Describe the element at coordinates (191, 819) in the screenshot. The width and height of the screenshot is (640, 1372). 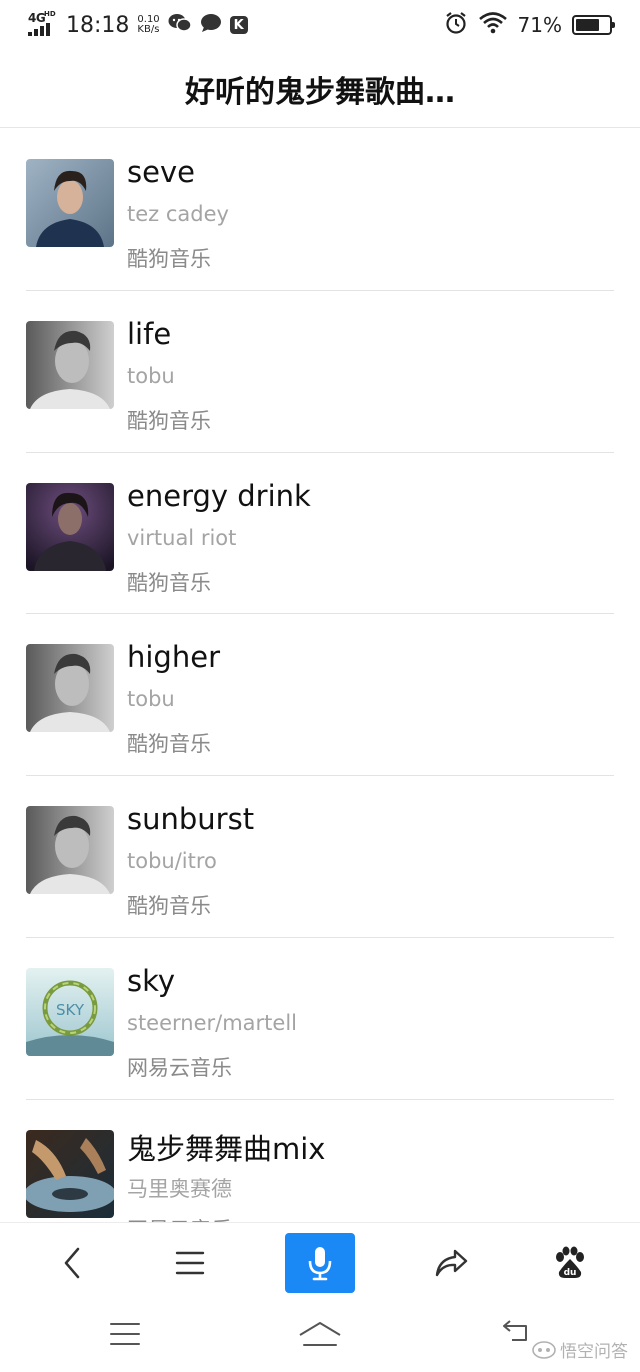
I see `song-title: sunburst` at that location.